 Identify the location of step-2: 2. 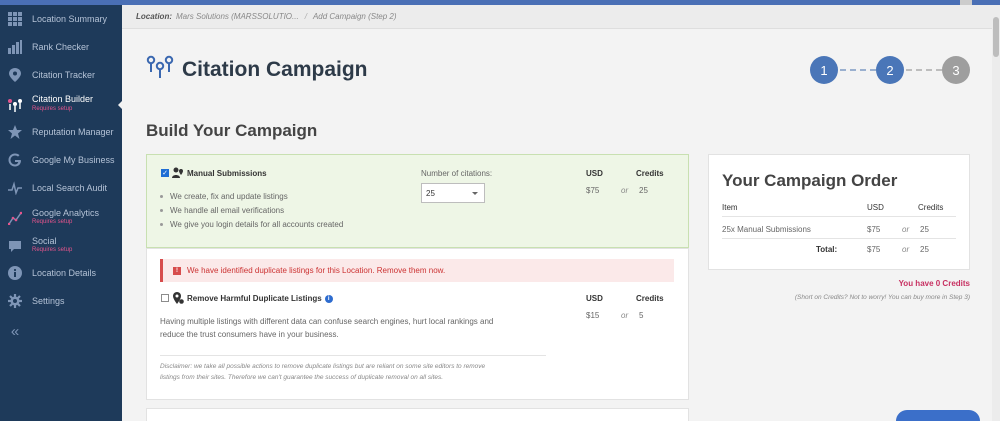
(890, 70).